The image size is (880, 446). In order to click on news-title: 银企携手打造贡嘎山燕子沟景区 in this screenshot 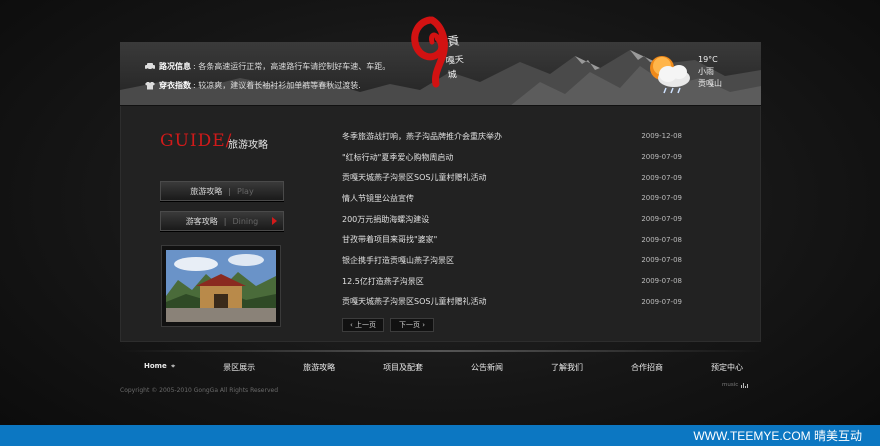, I will do `click(398, 260)`.